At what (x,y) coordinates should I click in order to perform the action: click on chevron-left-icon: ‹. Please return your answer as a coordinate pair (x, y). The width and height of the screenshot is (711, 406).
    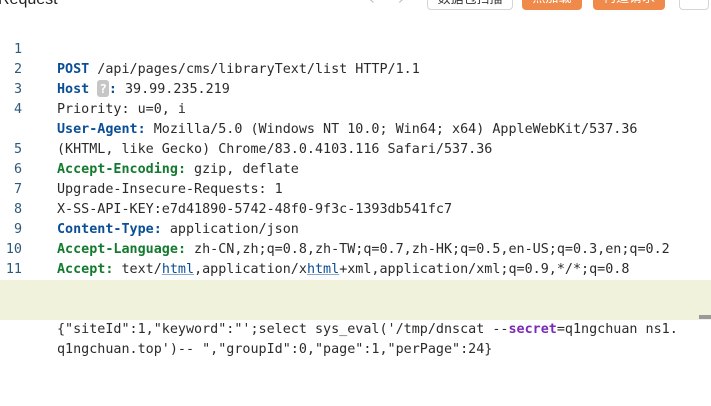
    Looking at the image, I should click on (372, 4).